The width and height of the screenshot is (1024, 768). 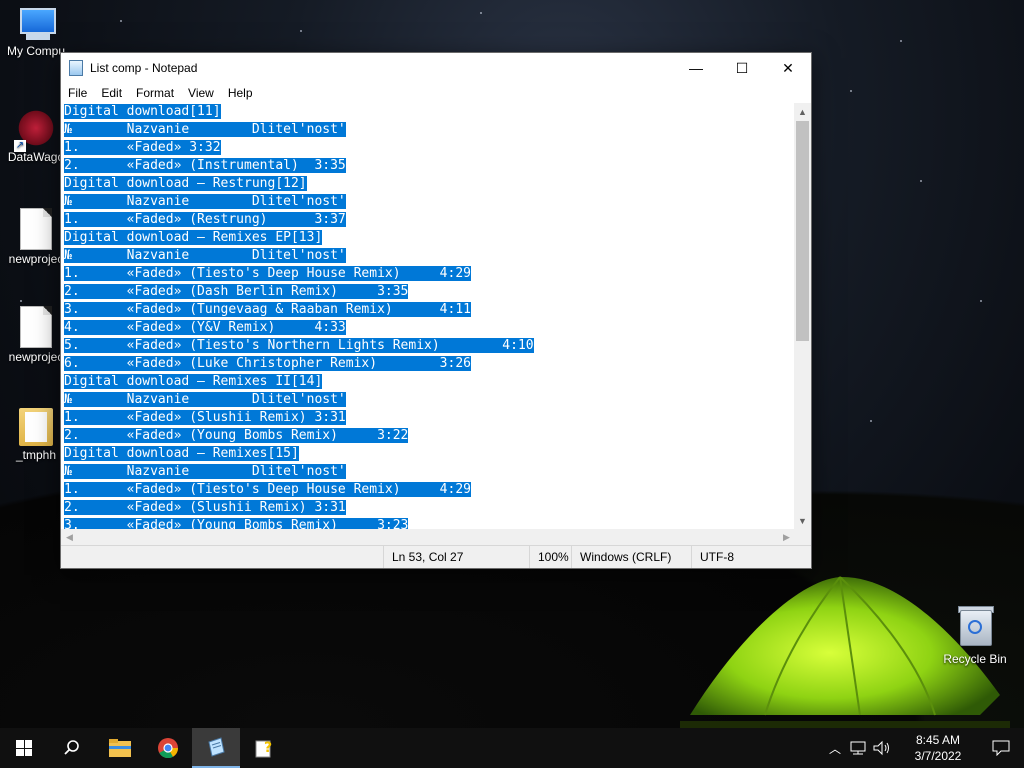 What do you see at coordinates (788, 68) in the screenshot?
I see `close-button: ✕` at bounding box center [788, 68].